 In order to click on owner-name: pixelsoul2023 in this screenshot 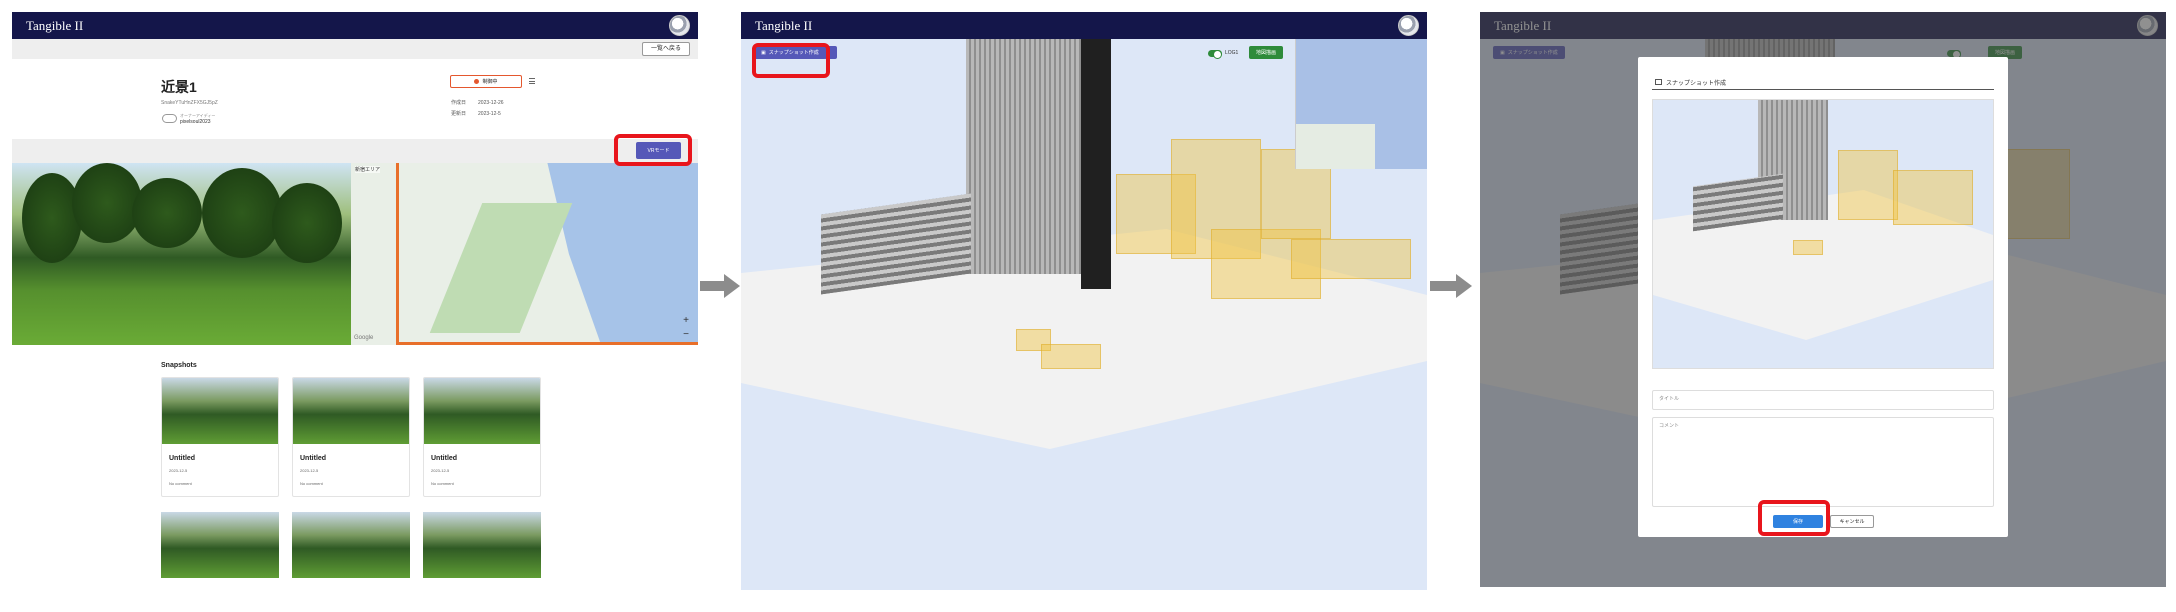, I will do `click(195, 122)`.